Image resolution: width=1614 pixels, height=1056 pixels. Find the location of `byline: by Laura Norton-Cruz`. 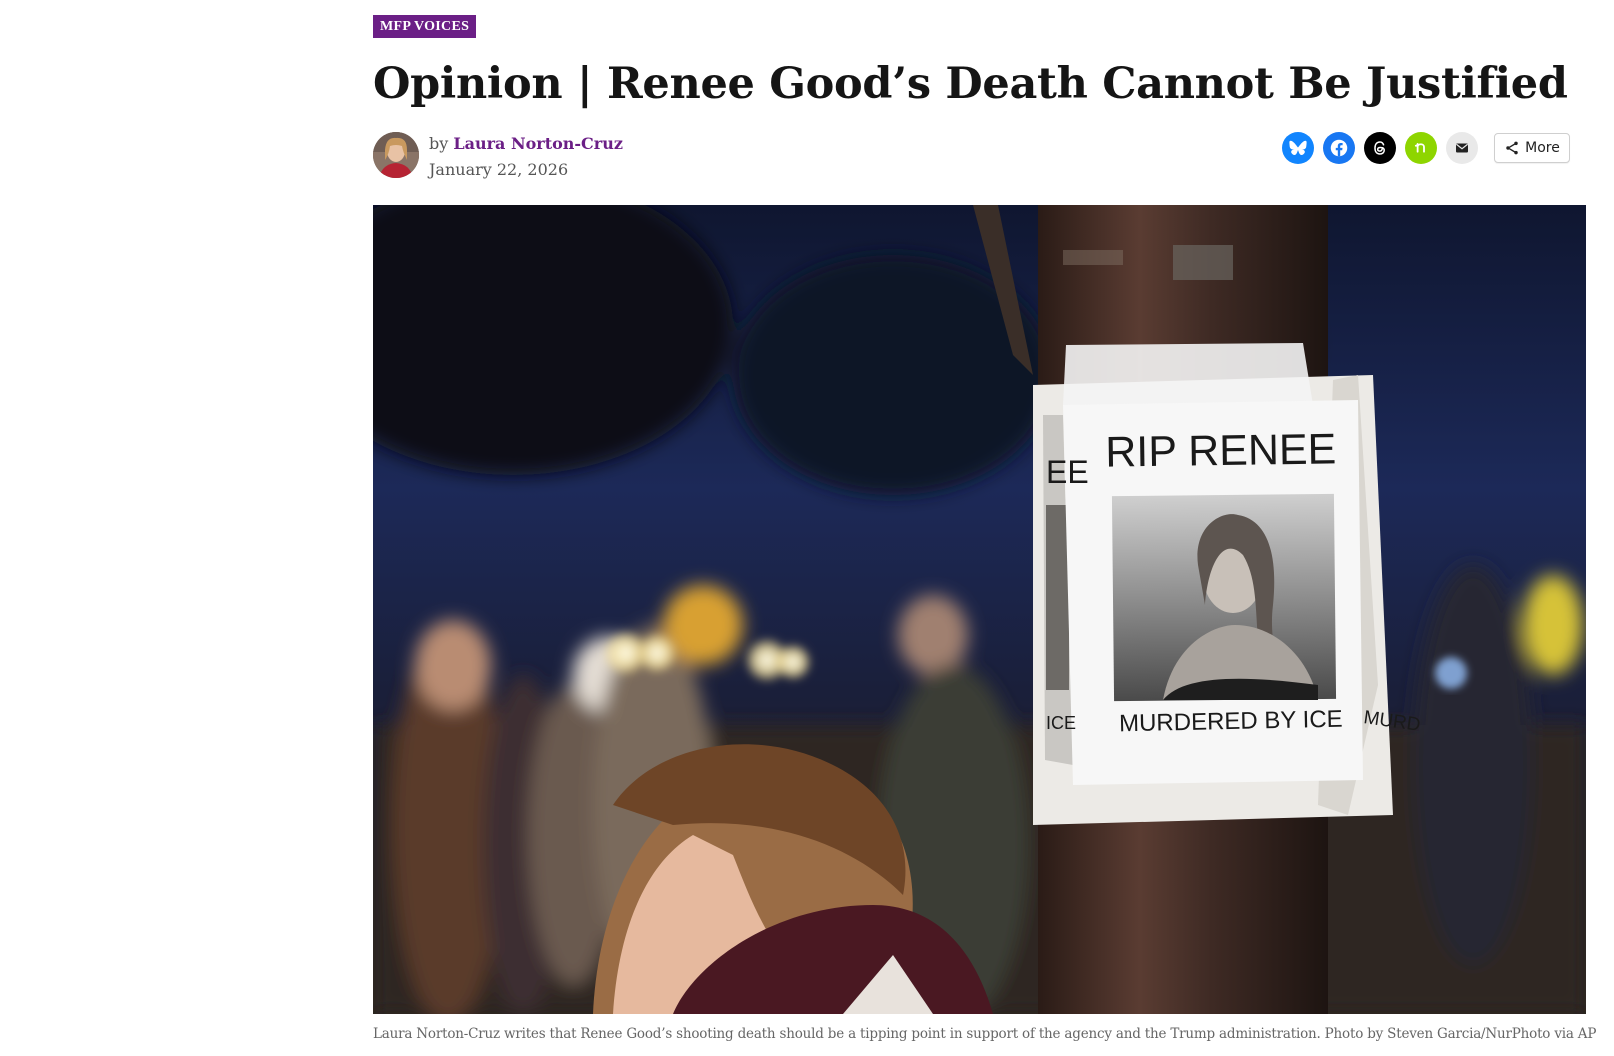

byline: by Laura Norton-Cruz is located at coordinates (526, 143).